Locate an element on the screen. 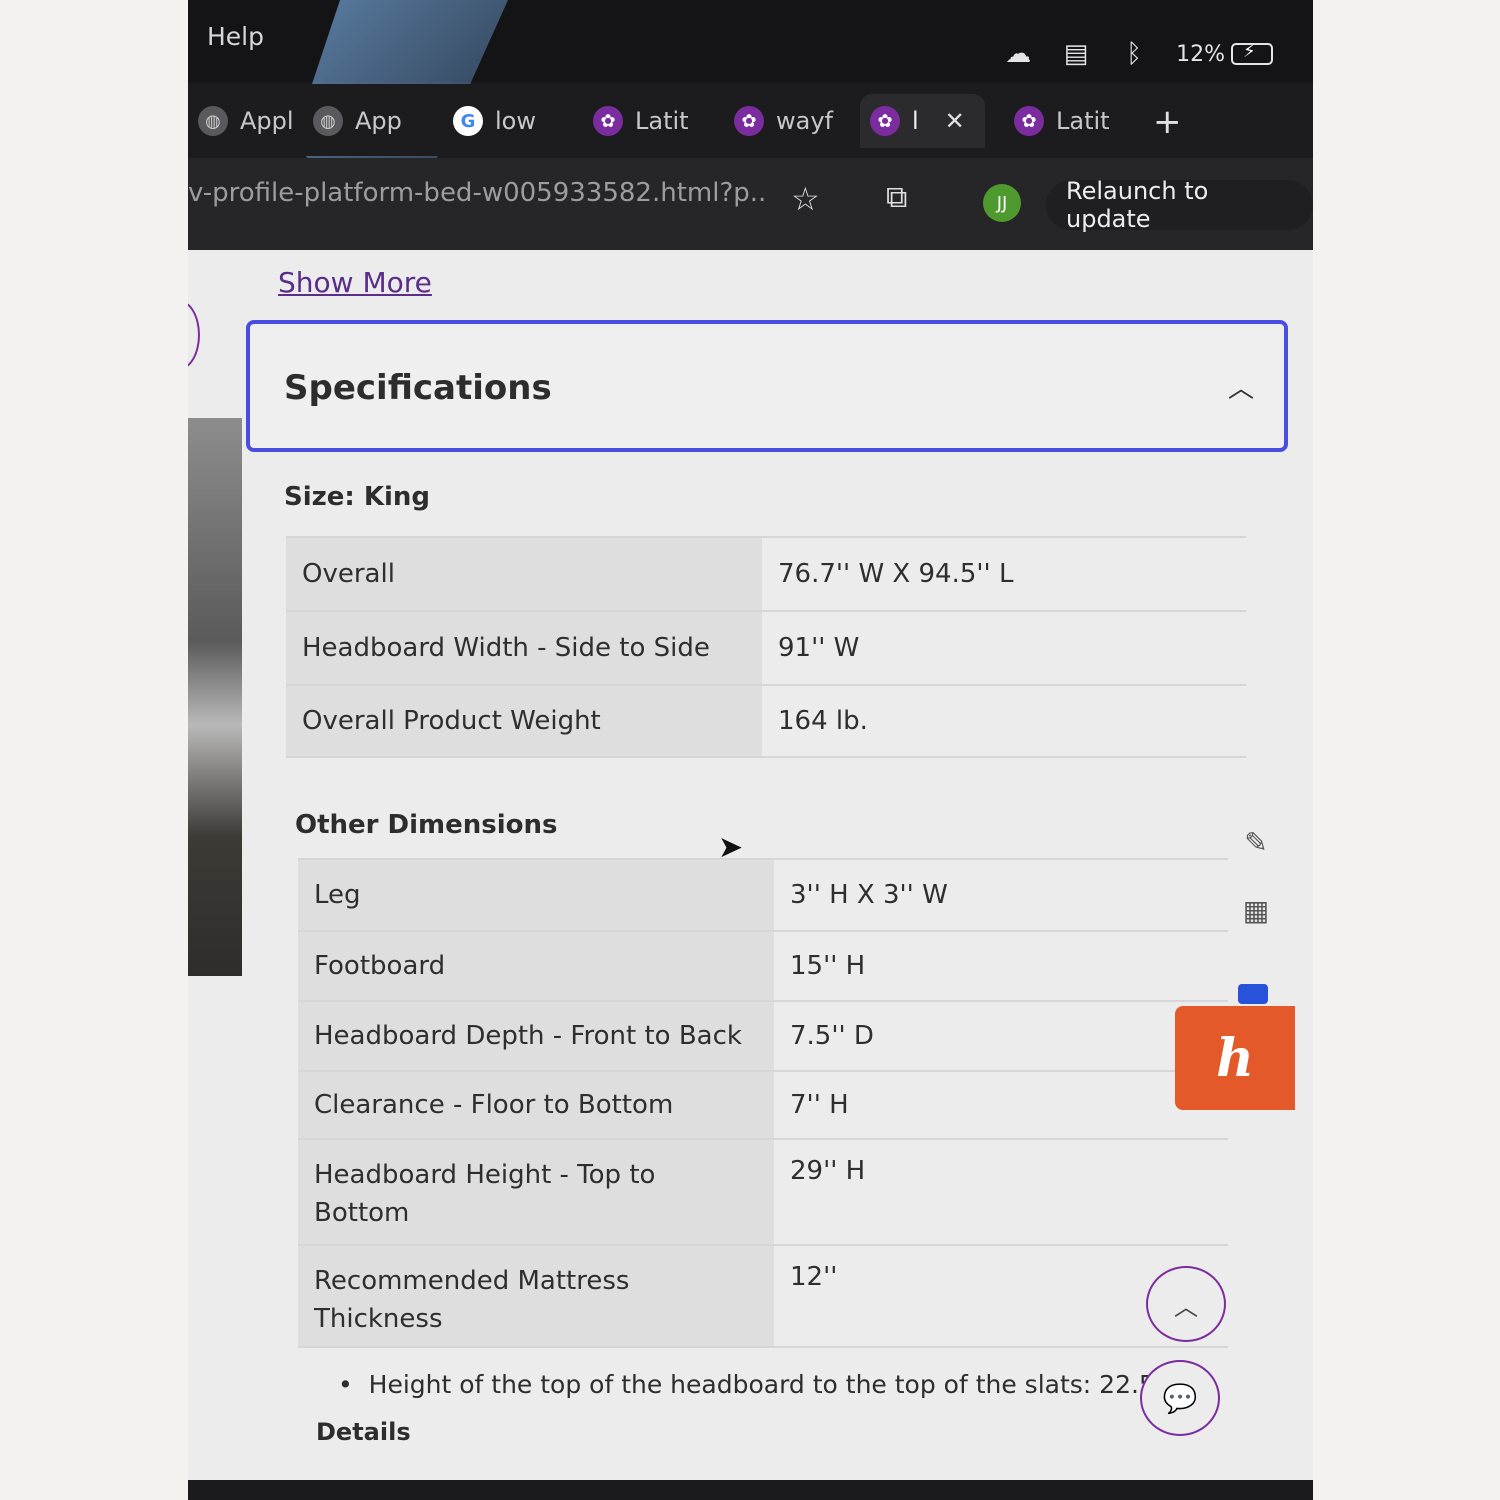 This screenshot has width=1500, height=1500. google-icon: G is located at coordinates (468, 121).